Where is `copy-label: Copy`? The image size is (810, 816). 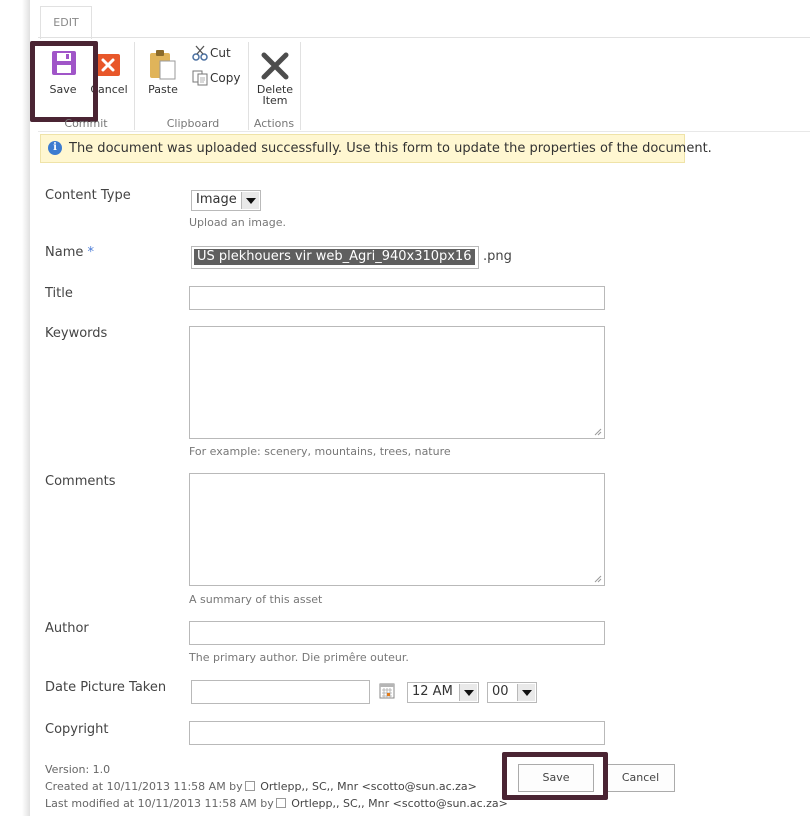
copy-label: Copy is located at coordinates (225, 78).